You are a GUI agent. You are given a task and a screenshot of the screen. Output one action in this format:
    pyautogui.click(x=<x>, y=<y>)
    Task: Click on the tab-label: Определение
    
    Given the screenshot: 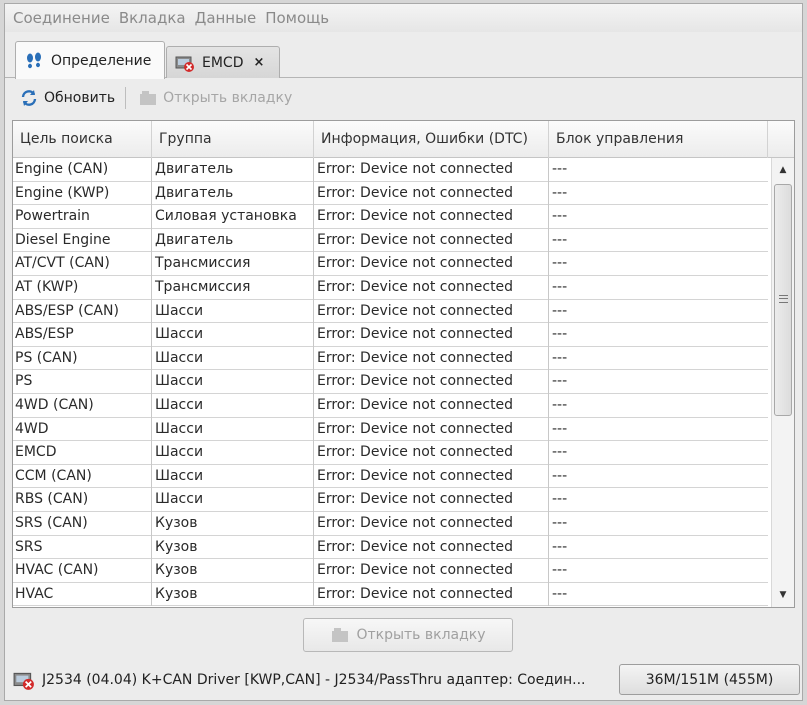 What is the action you would take?
    pyautogui.click(x=101, y=60)
    